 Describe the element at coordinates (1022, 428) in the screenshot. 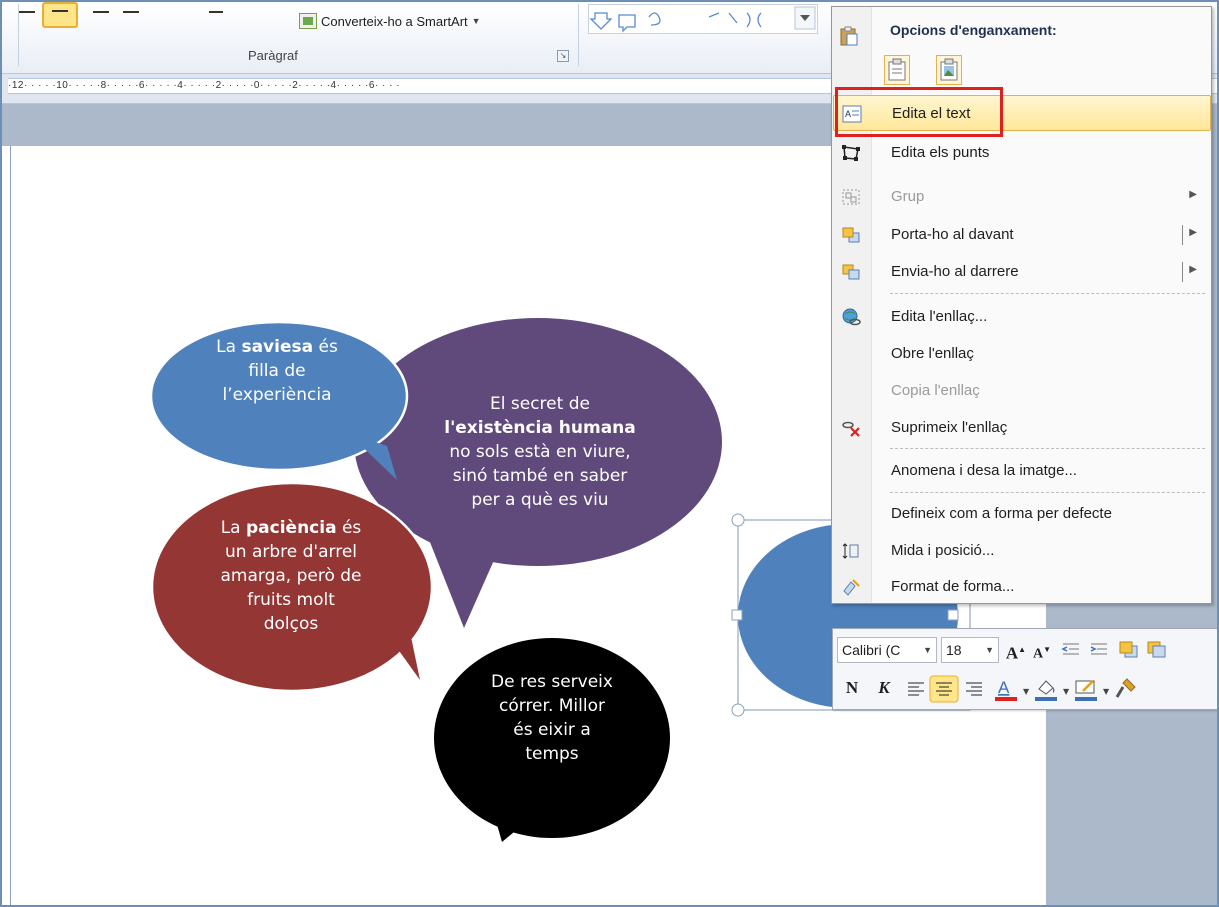

I see `menu-item-remove-link: Suprimeix l'enllaç` at that location.